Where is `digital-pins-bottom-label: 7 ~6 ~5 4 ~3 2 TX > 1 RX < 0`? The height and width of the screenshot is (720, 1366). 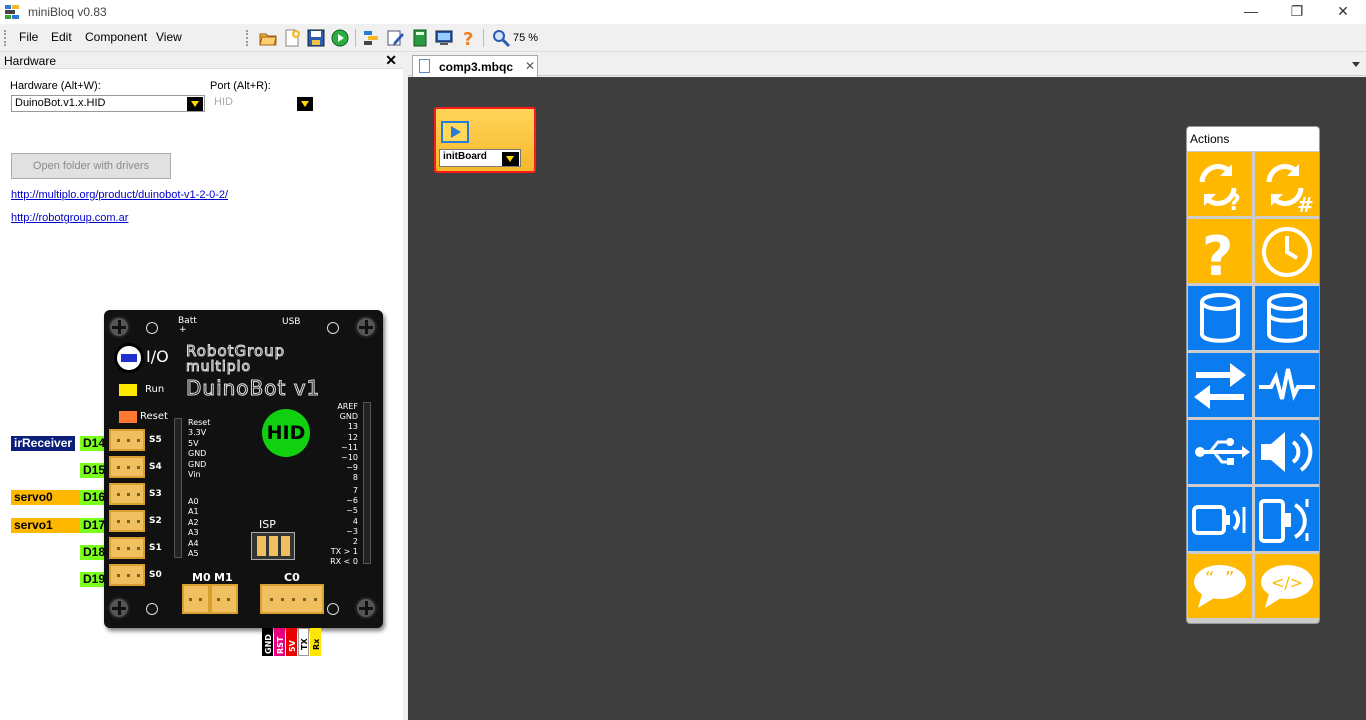 digital-pins-bottom-label: 7 ~6 ~5 4 ~3 2 TX > 1 RX < 0 is located at coordinates (344, 526).